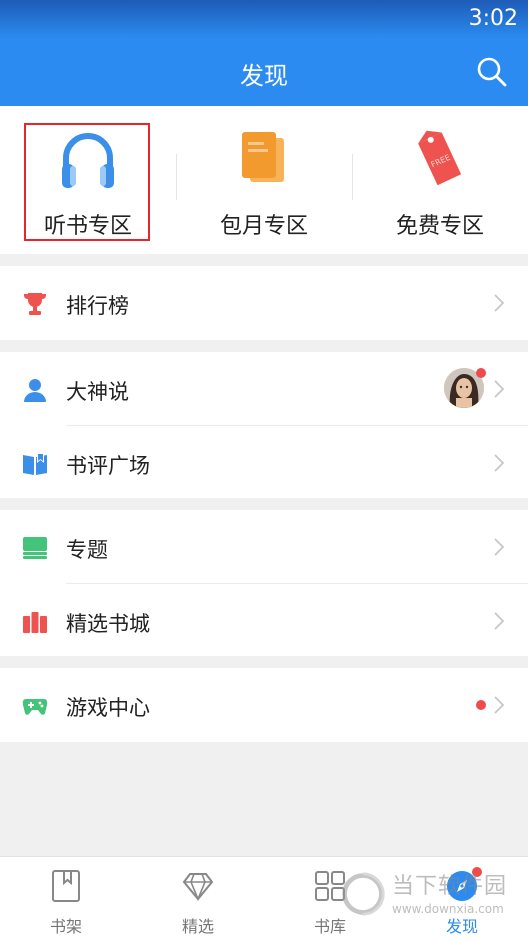 The image size is (528, 941). Describe the element at coordinates (264, 389) in the screenshot. I see `menu-item-masters: 大神说` at that location.